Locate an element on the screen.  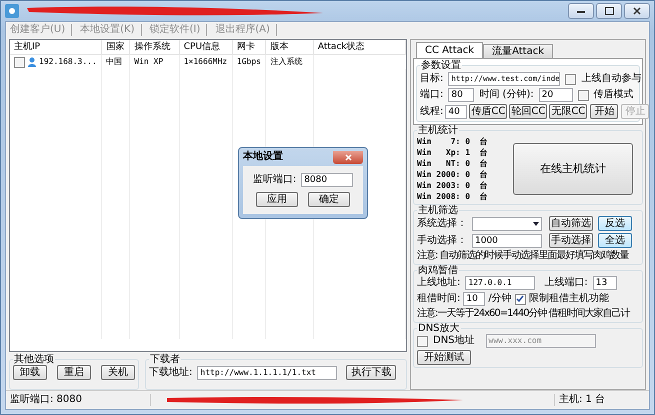
dialog-button: 应用 is located at coordinates (277, 199).